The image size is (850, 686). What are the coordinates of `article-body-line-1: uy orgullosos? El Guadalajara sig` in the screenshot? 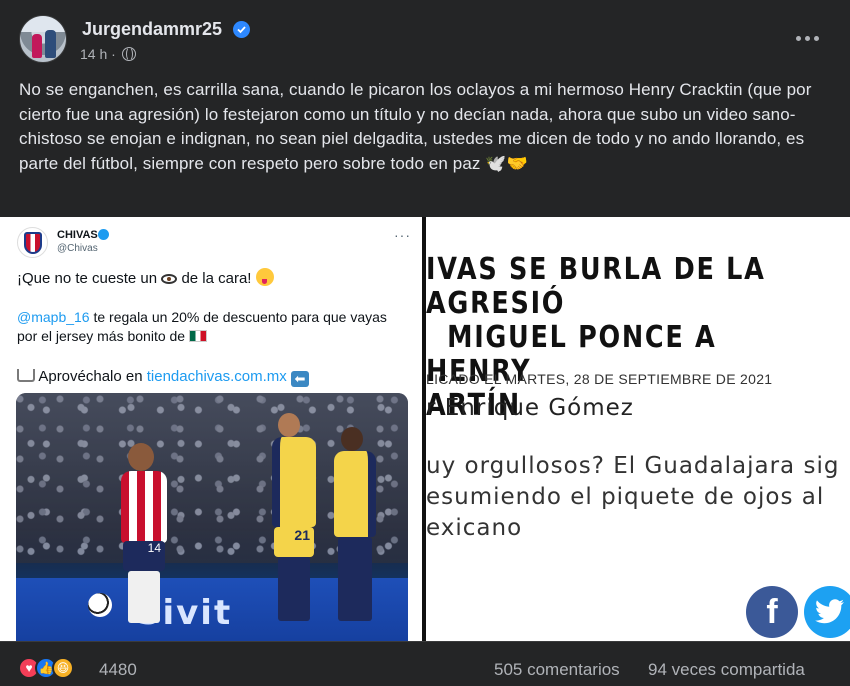 It's located at (633, 466).